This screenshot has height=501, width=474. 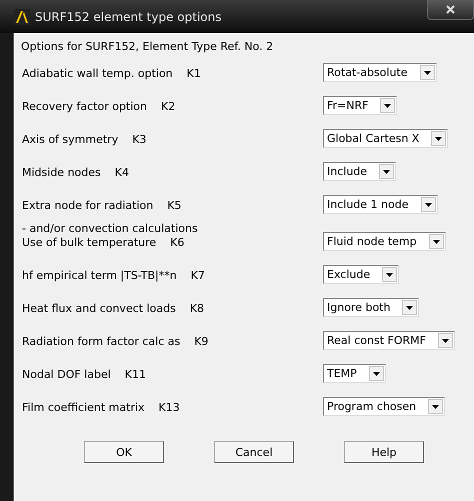 What do you see at coordinates (389, 340) in the screenshot?
I see `option-dropdown: Real const FORMF` at bounding box center [389, 340].